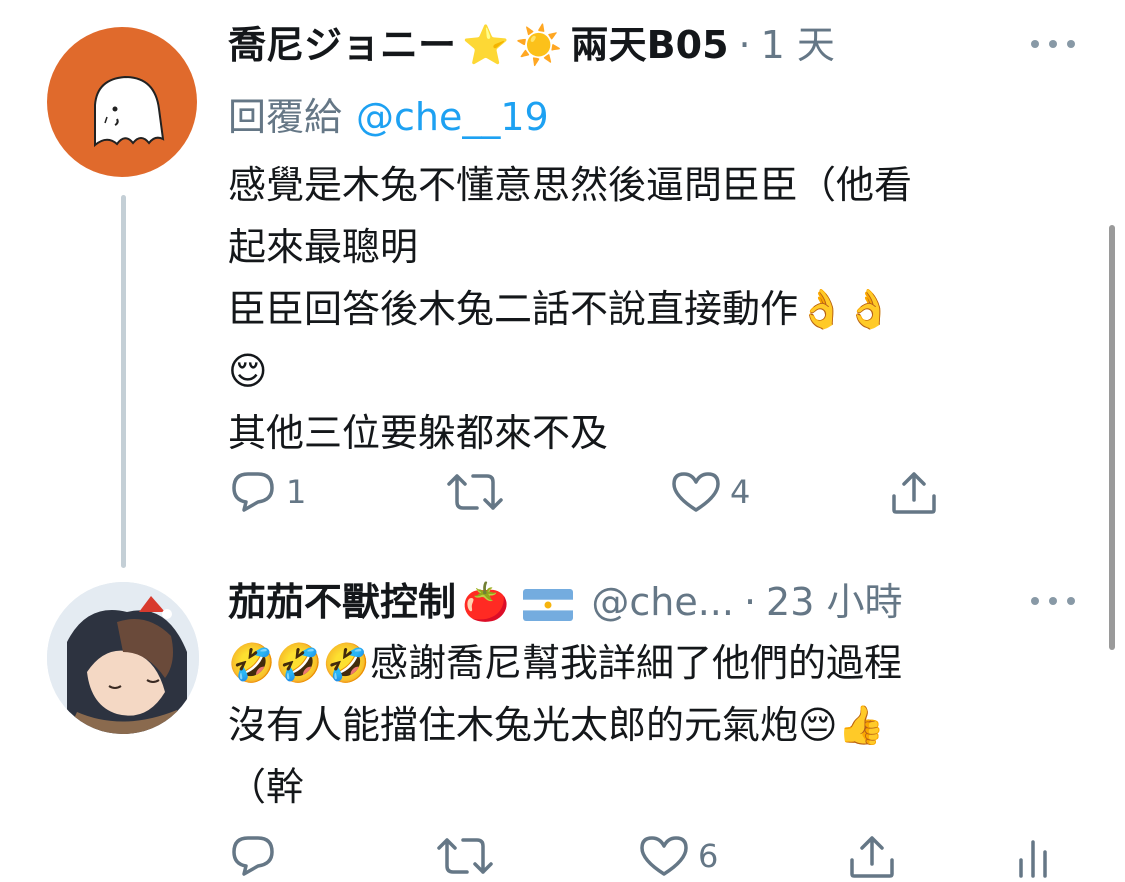 Image resolution: width=1125 pixels, height=882 pixels. Describe the element at coordinates (1112, 437) in the screenshot. I see `scrollbar` at that location.